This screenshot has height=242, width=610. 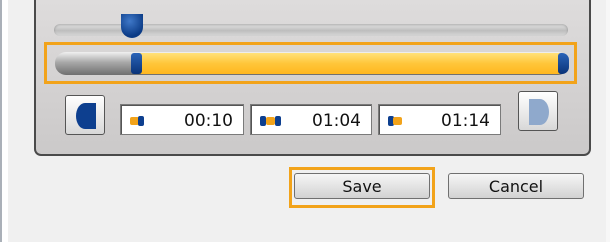 I want to click on range-end-handle, so click(x=563, y=63).